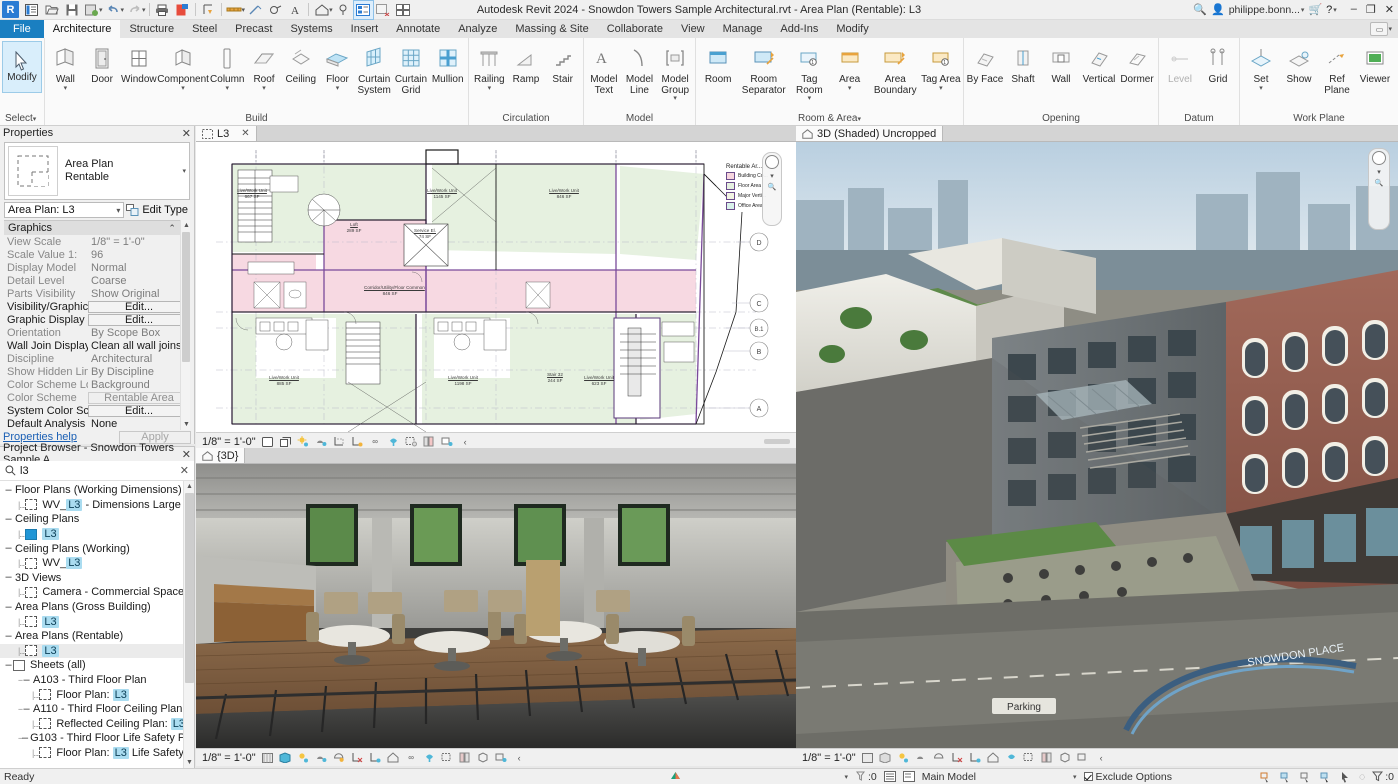  I want to click on render-dialog-icon, so click(939, 757).